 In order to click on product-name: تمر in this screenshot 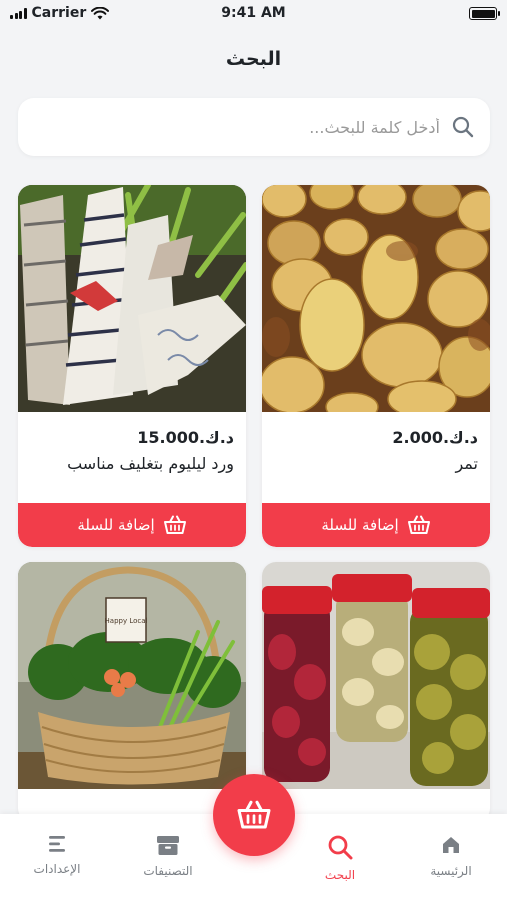, I will do `click(466, 463)`.